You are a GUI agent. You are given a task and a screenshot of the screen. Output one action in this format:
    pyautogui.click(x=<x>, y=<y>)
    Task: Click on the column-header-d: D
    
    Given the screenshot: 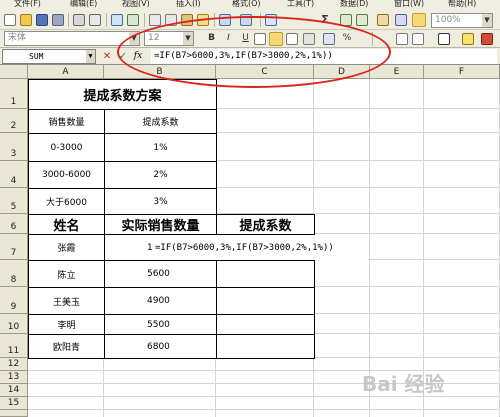 What is the action you would take?
    pyautogui.click(x=342, y=72)
    